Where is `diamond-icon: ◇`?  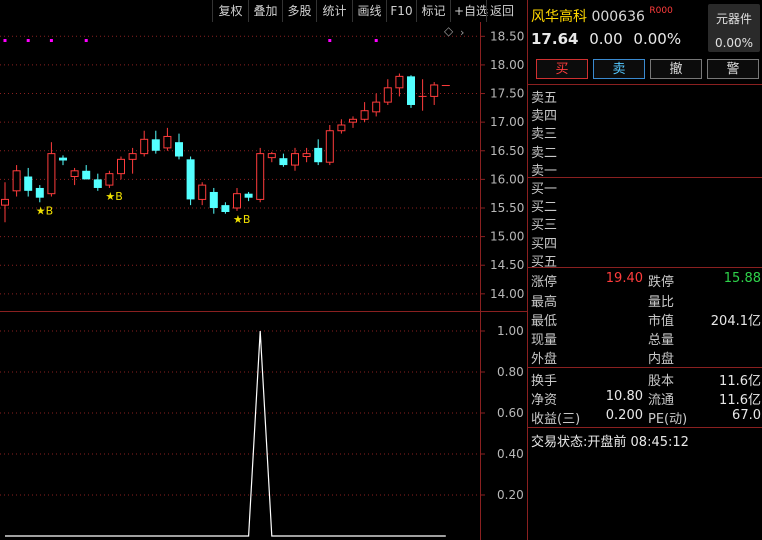
diamond-icon: ◇ is located at coordinates (449, 31).